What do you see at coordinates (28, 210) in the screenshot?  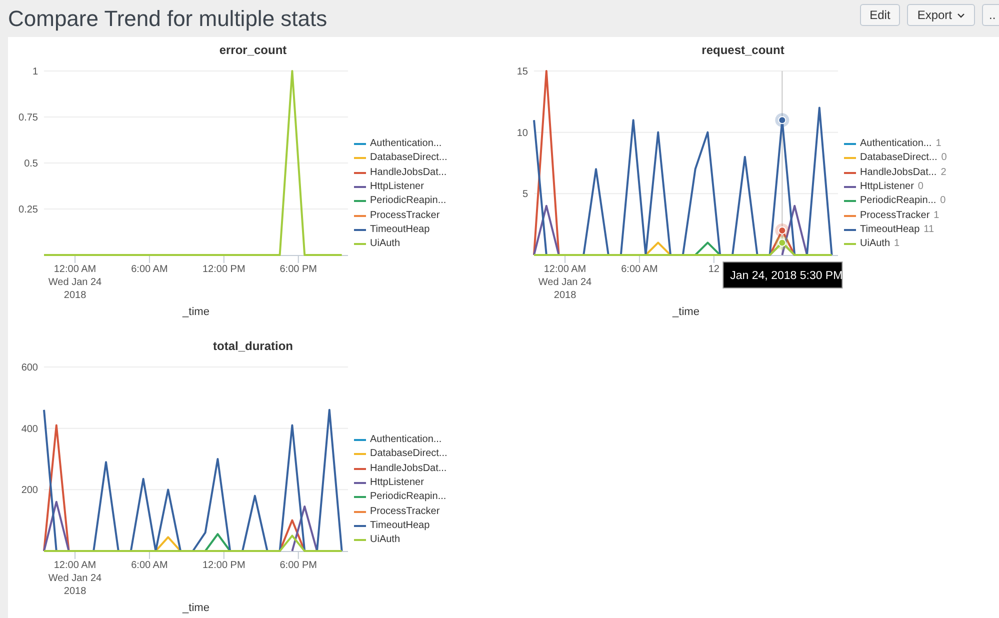 I see `y-tick-label: 0.25` at bounding box center [28, 210].